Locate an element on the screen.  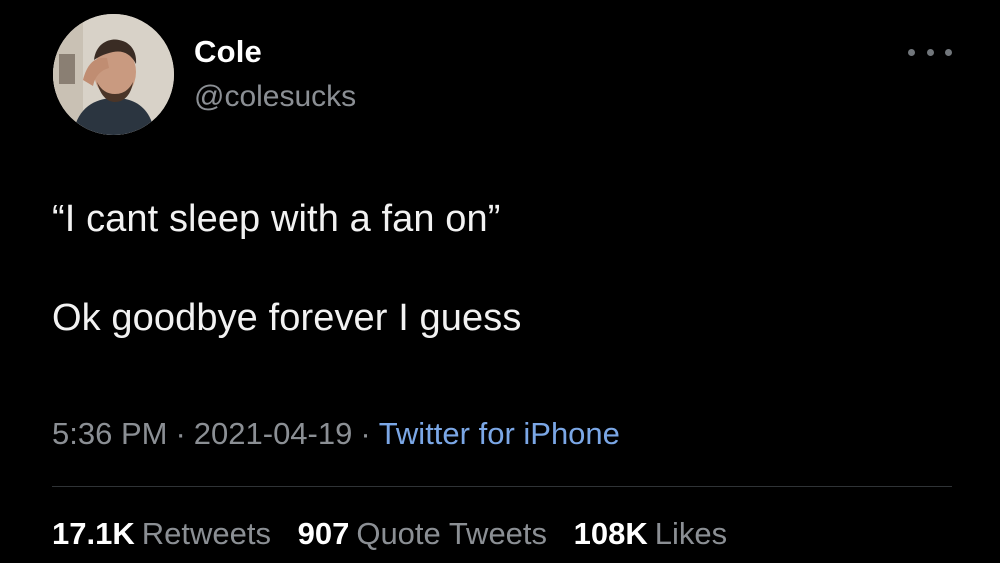
tweet-text-line: Ok goodbye forever I guess is located at coordinates (287, 318).